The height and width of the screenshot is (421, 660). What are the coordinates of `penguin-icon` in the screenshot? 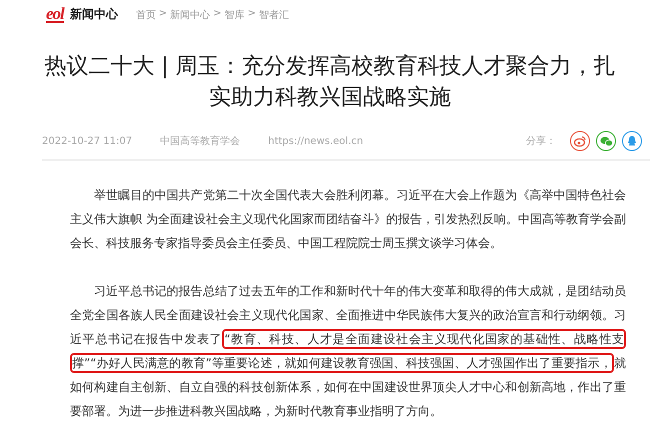 It's located at (632, 141).